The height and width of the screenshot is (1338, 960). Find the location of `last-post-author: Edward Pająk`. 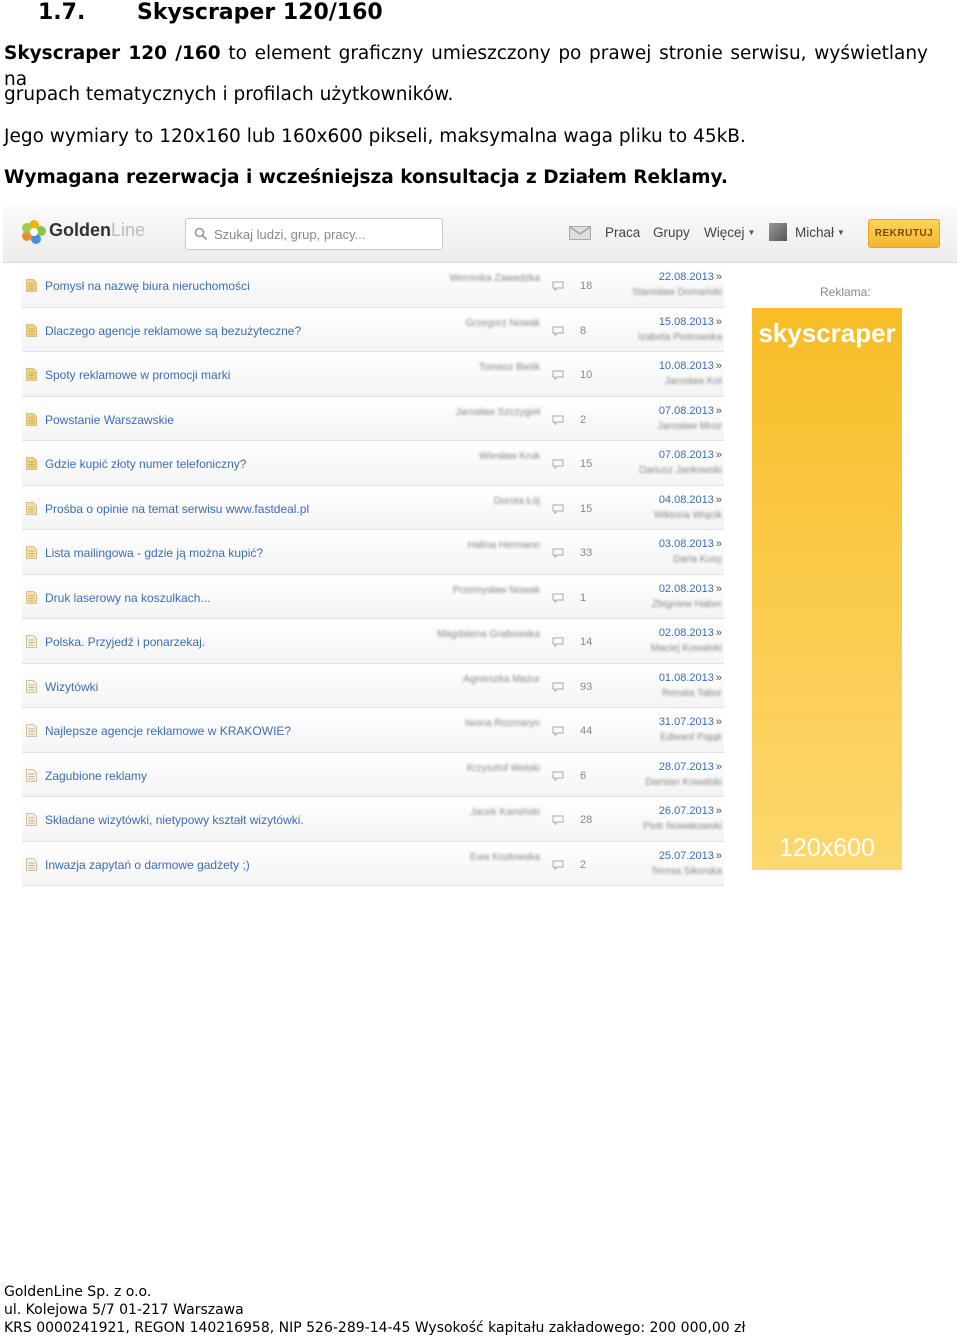

last-post-author: Edward Pająk is located at coordinates (672, 737).